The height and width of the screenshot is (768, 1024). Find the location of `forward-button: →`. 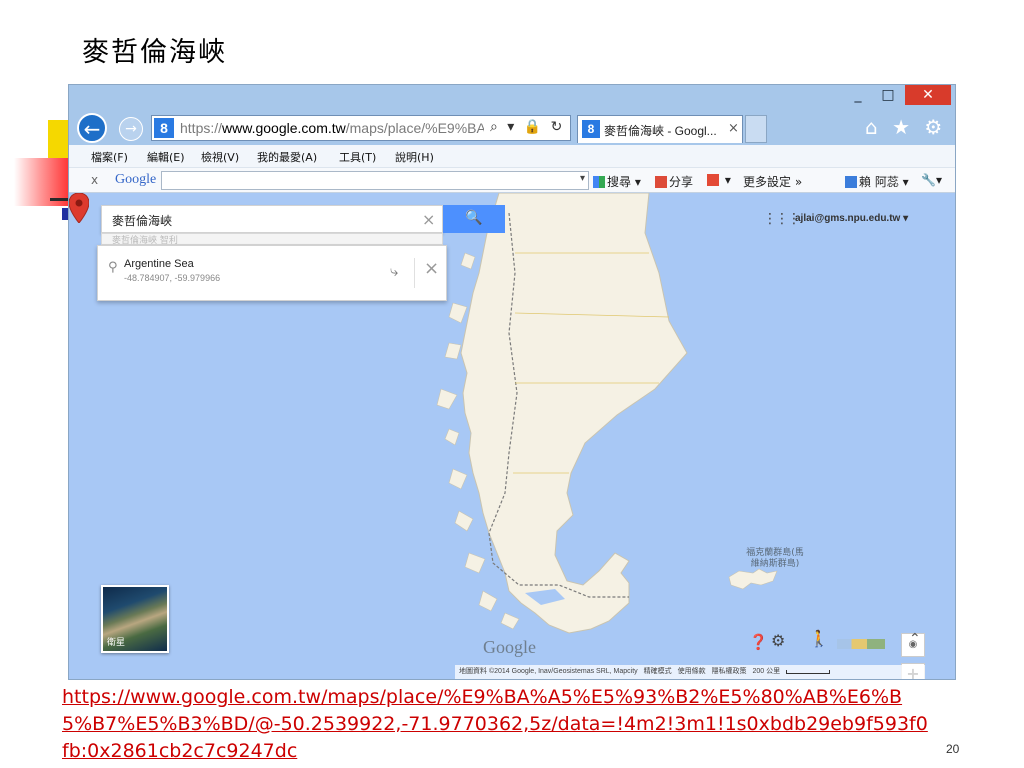

forward-button: → is located at coordinates (131, 129).